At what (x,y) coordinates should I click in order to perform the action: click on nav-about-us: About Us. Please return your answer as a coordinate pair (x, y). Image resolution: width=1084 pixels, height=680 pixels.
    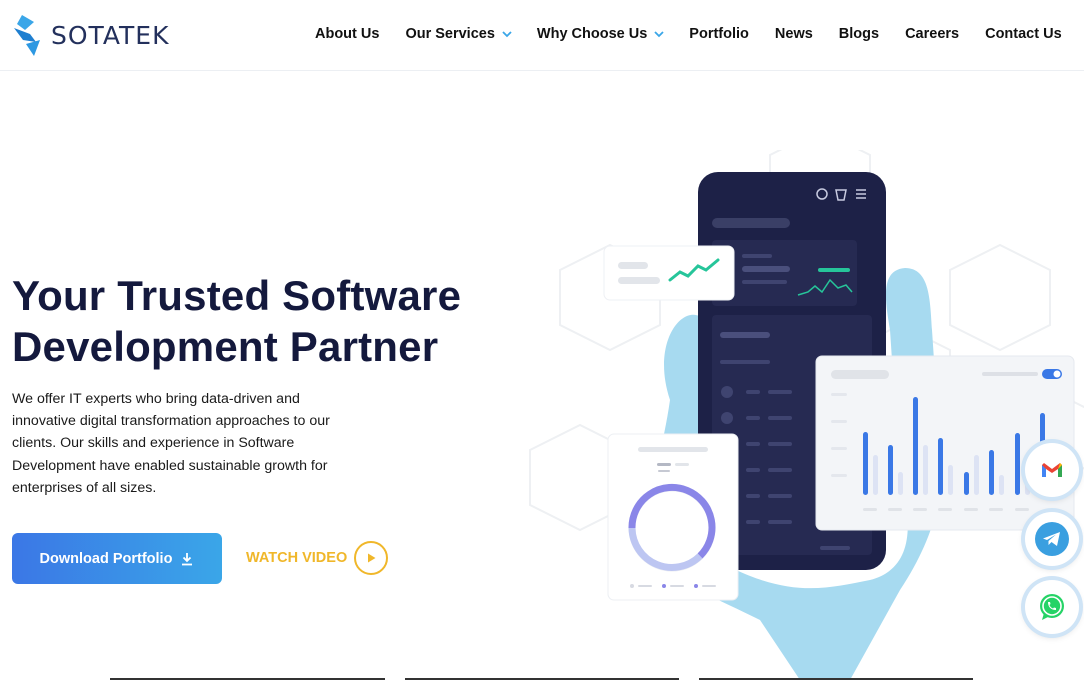
    Looking at the image, I should click on (347, 34).